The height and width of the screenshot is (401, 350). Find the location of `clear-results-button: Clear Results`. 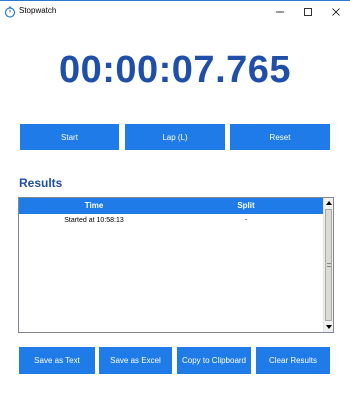

clear-results-button: Clear Results is located at coordinates (293, 360).